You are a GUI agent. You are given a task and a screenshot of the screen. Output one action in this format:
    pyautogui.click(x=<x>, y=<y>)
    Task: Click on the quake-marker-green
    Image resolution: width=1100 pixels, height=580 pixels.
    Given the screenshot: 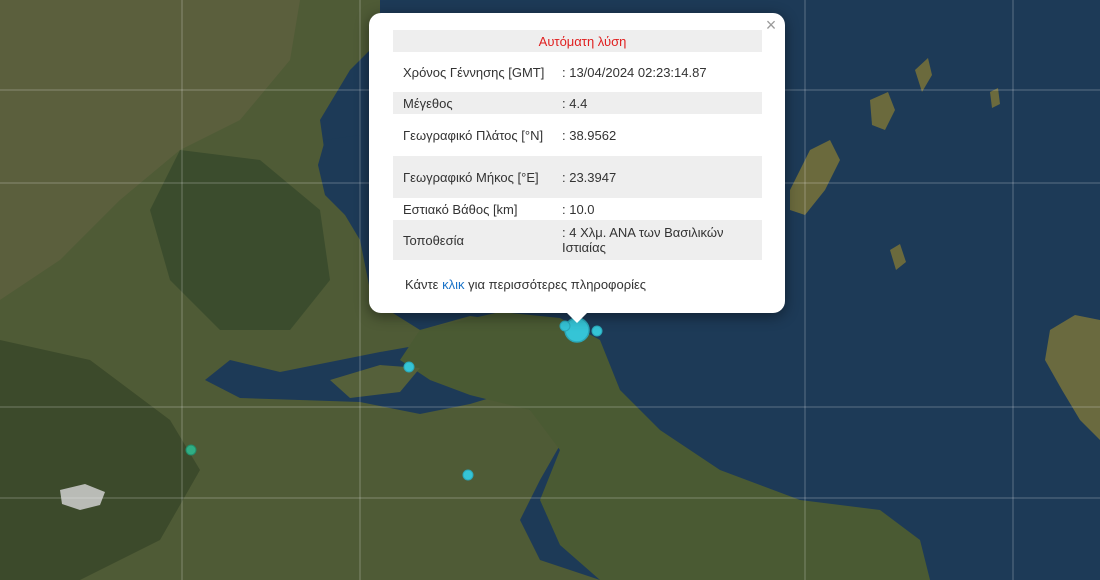 What is the action you would take?
    pyautogui.click(x=191, y=450)
    